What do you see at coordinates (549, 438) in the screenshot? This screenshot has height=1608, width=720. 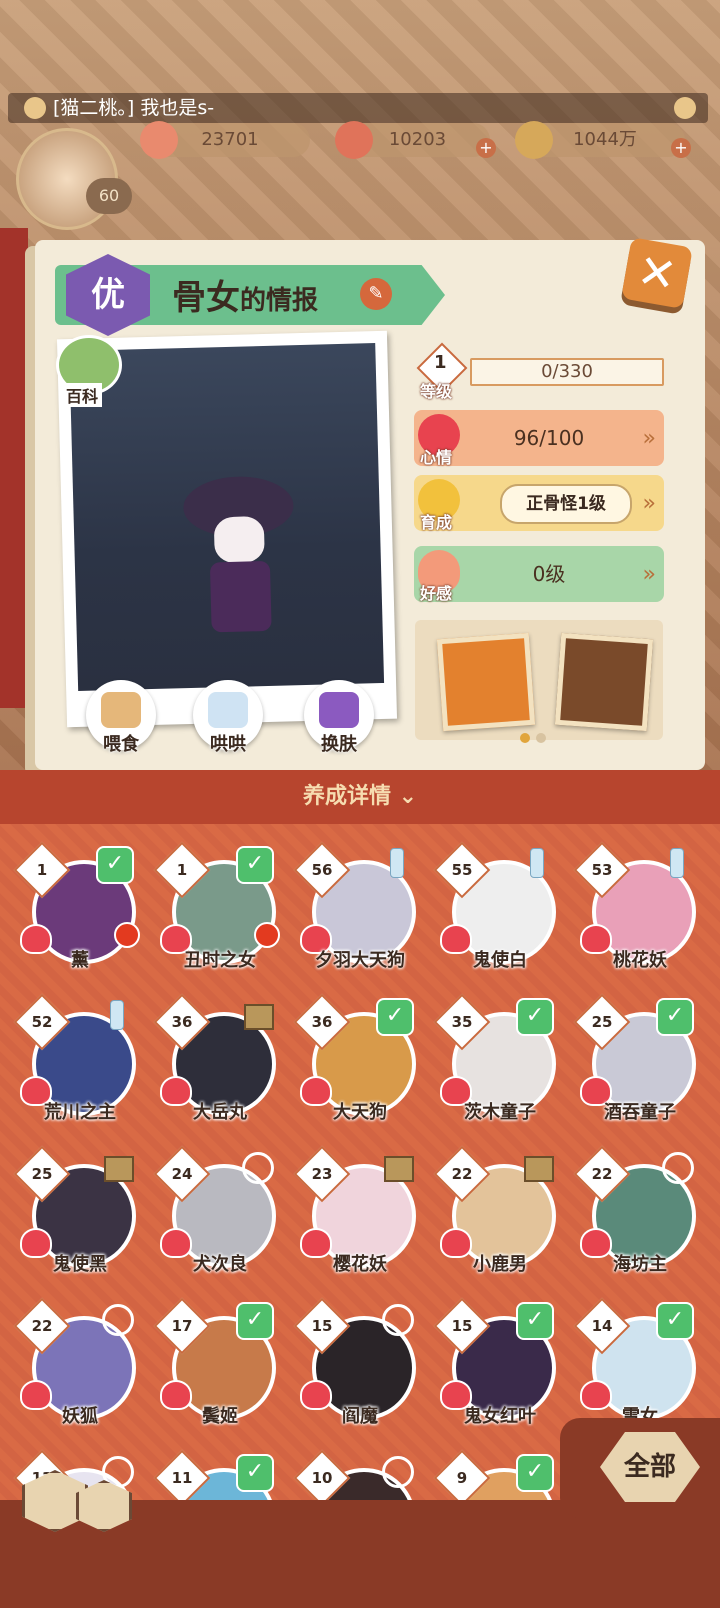 I see `mood-value: 96/100` at bounding box center [549, 438].